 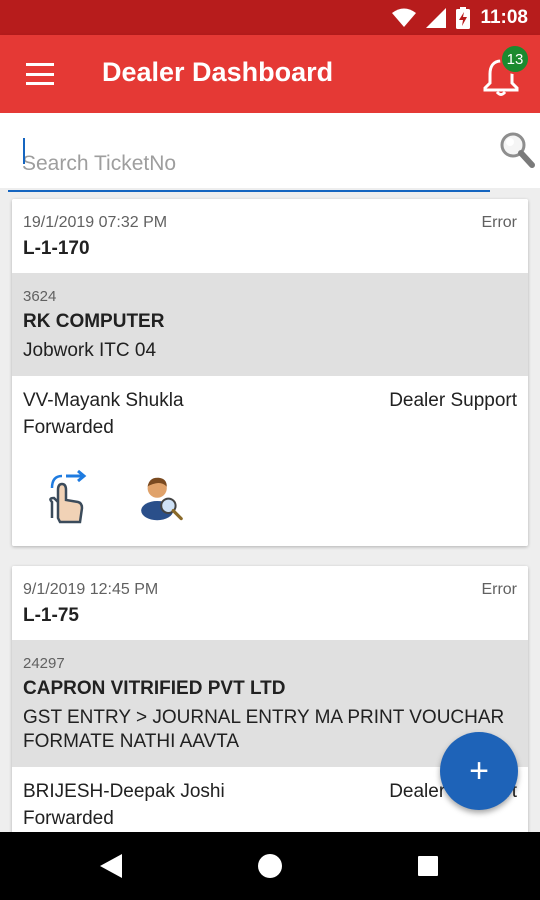 What do you see at coordinates (218, 72) in the screenshot?
I see `page-title: Dealer Dashboard` at bounding box center [218, 72].